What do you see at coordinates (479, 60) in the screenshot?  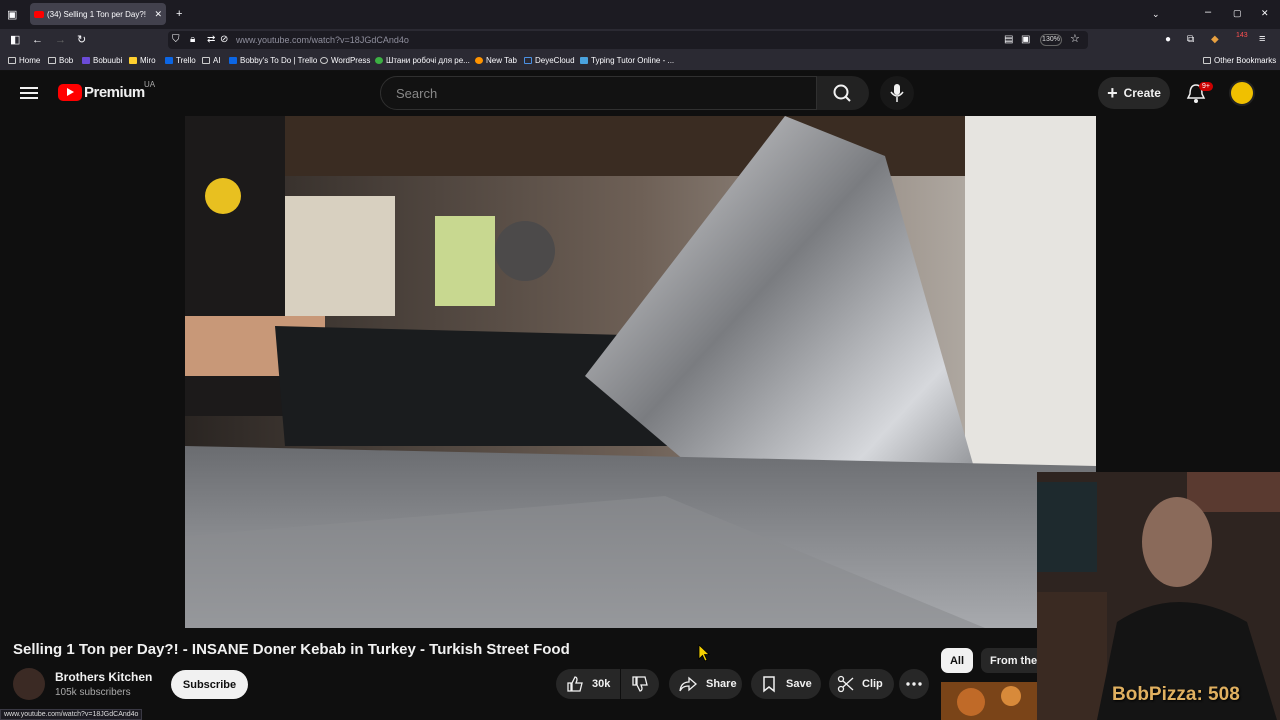 I see `firefox-icon` at bounding box center [479, 60].